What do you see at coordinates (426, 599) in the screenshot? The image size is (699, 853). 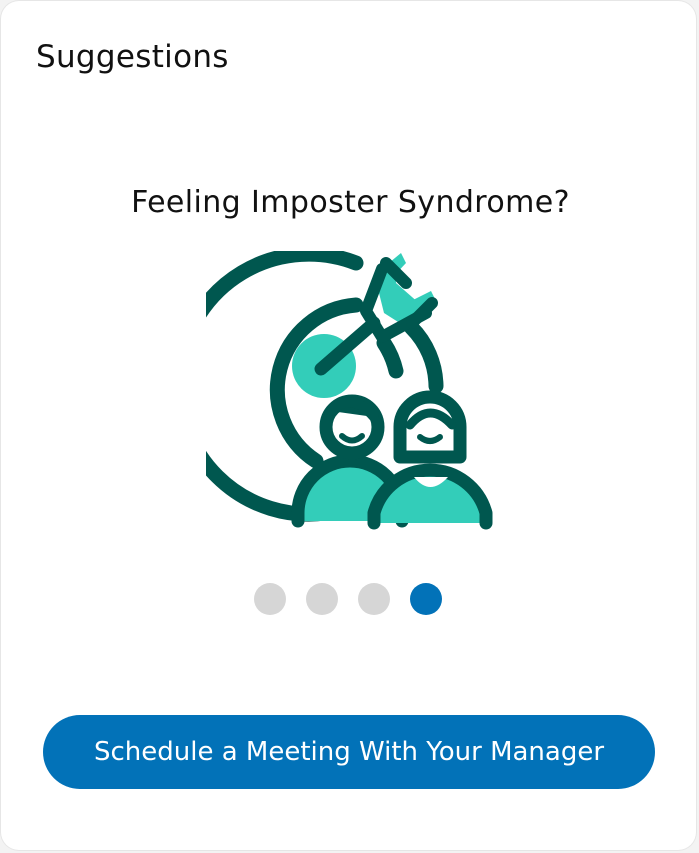 I see `carousel-dot-4-active` at bounding box center [426, 599].